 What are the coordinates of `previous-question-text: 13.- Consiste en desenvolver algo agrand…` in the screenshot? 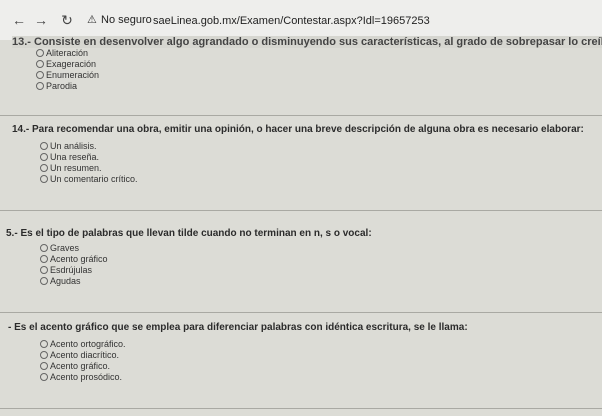 It's located at (307, 42).